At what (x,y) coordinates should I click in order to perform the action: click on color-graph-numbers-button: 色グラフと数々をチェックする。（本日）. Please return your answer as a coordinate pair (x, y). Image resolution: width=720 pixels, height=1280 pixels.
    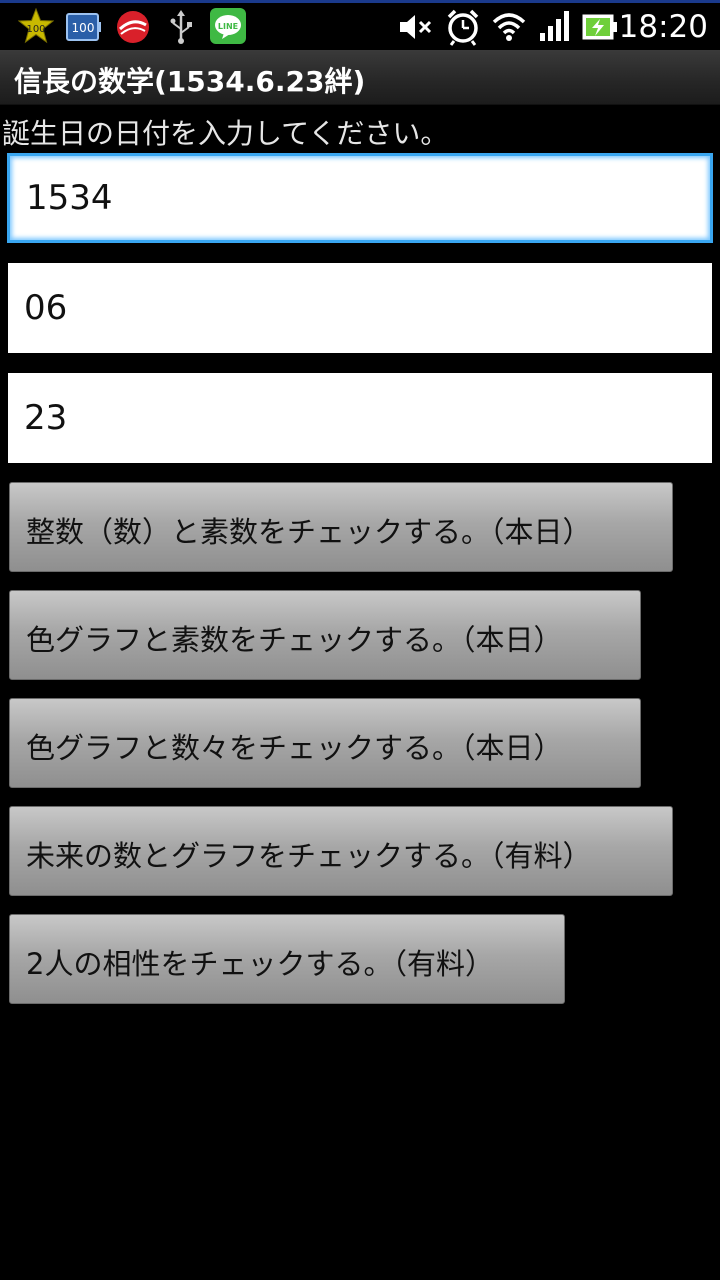
    Looking at the image, I should click on (325, 743).